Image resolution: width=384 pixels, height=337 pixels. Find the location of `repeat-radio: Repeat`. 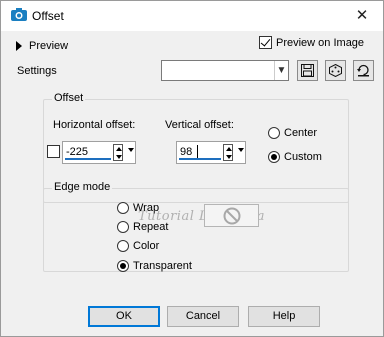

repeat-radio: Repeat is located at coordinates (142, 227).